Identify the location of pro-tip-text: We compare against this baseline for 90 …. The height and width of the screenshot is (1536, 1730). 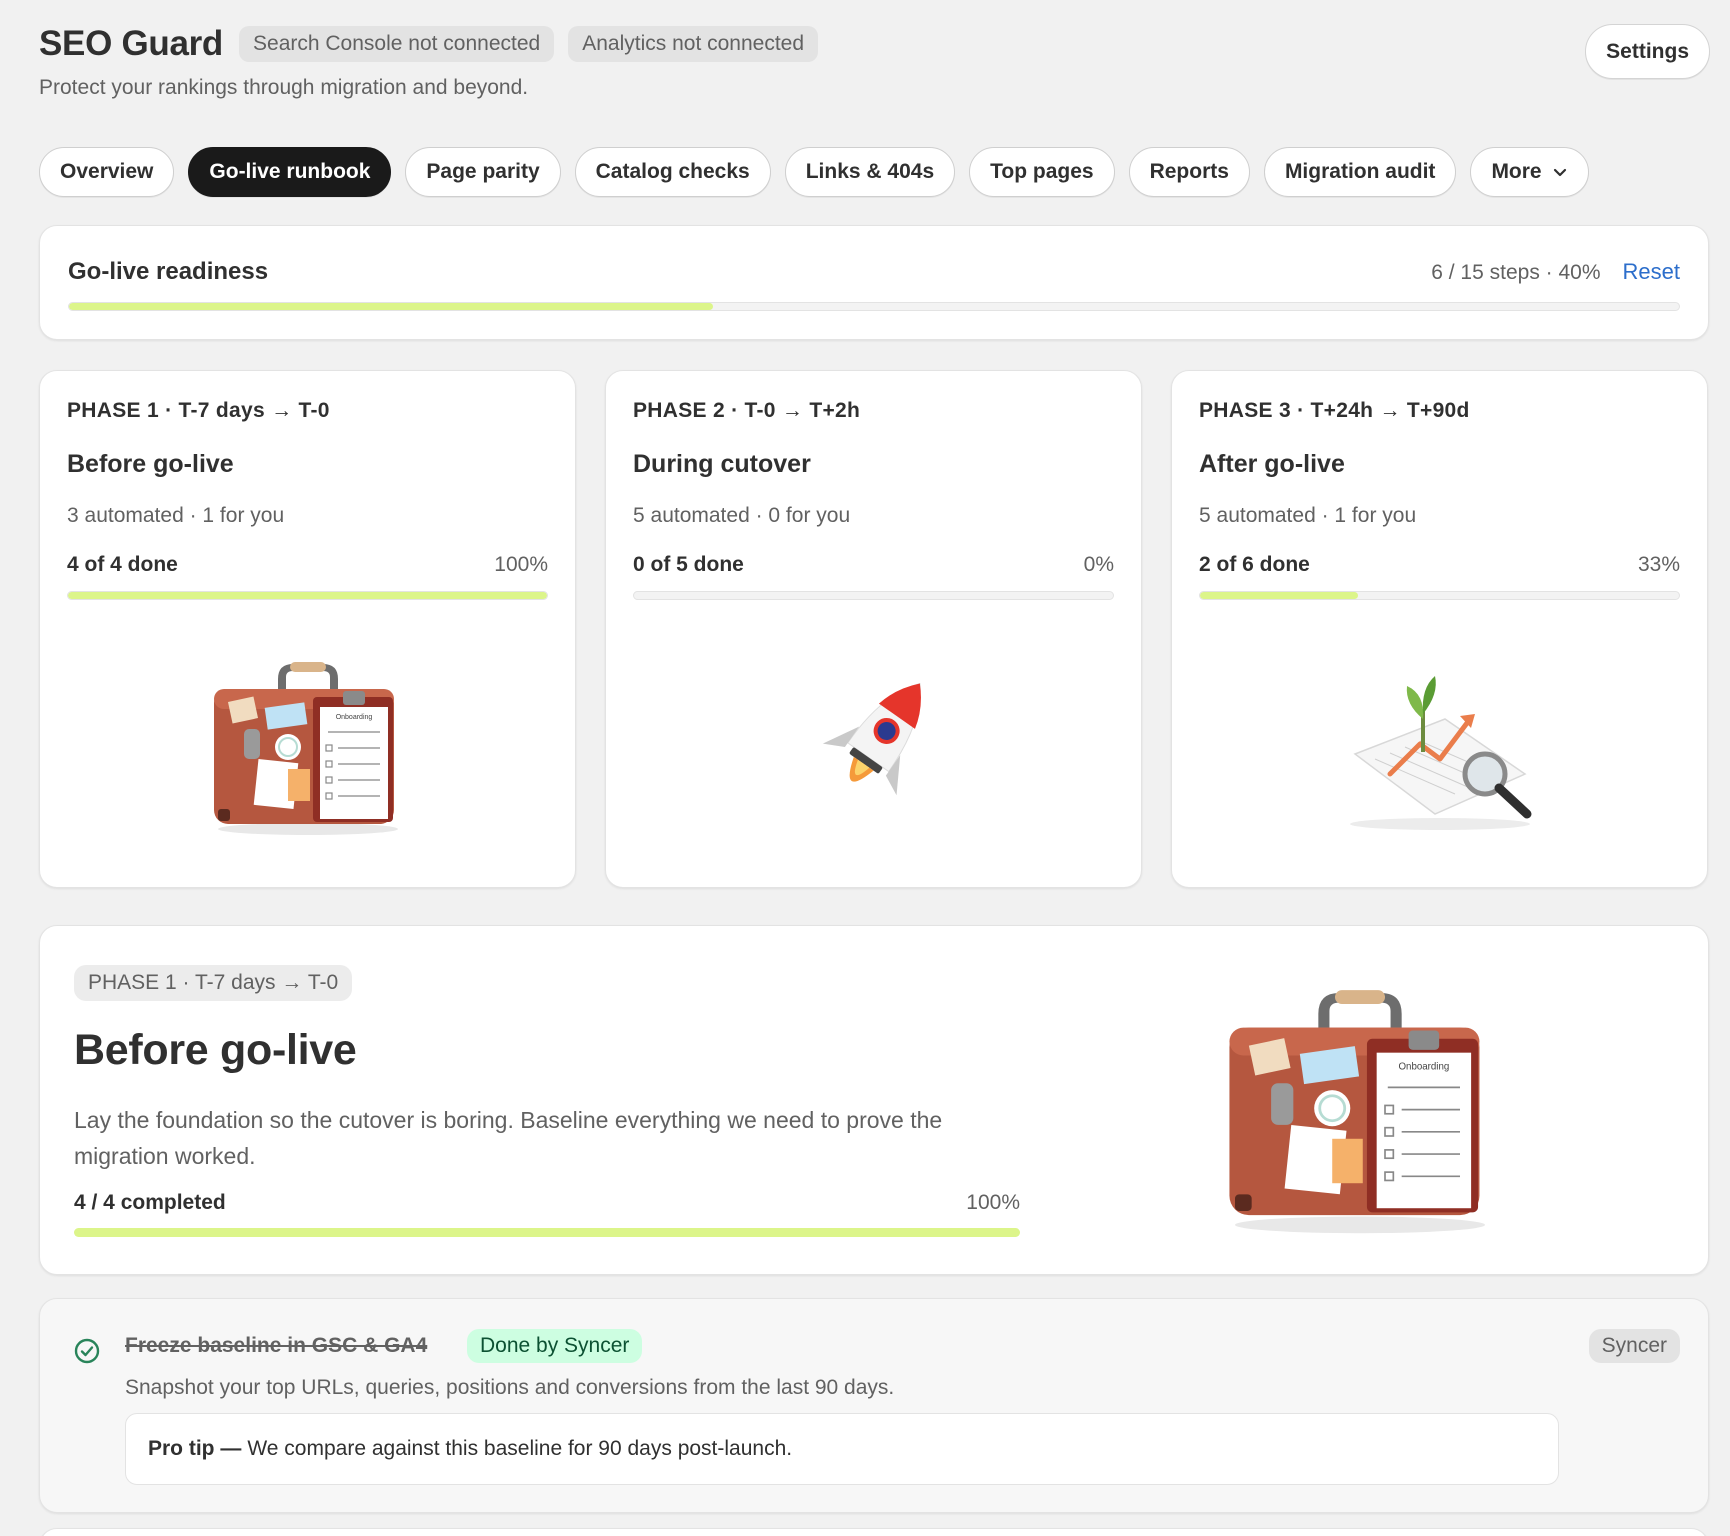
(520, 1448).